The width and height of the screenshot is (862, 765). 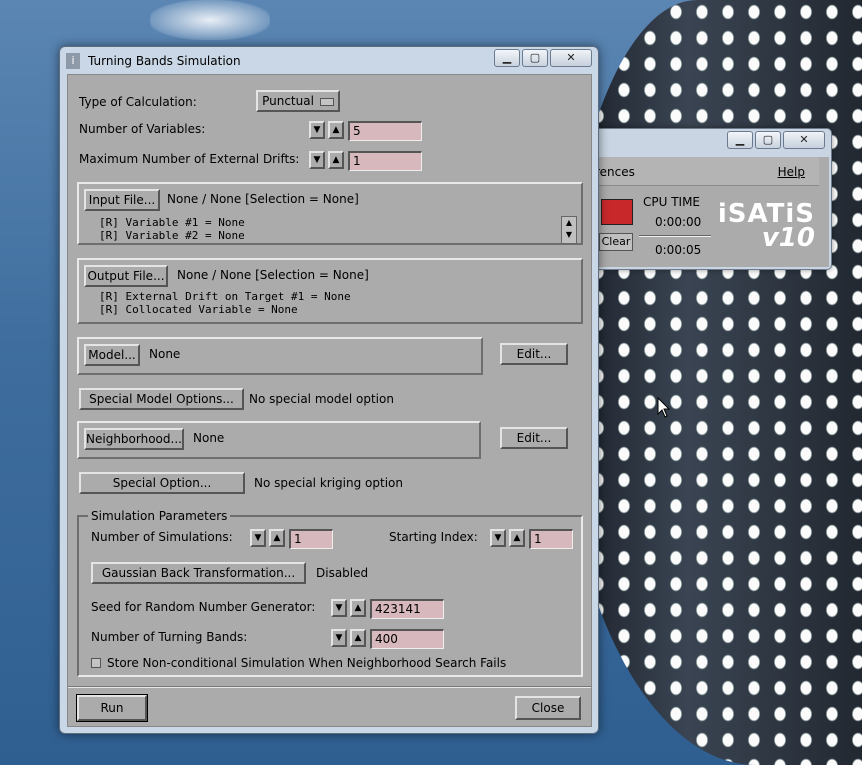 I want to click on variables-increment-button: ▲, so click(x=336, y=130).